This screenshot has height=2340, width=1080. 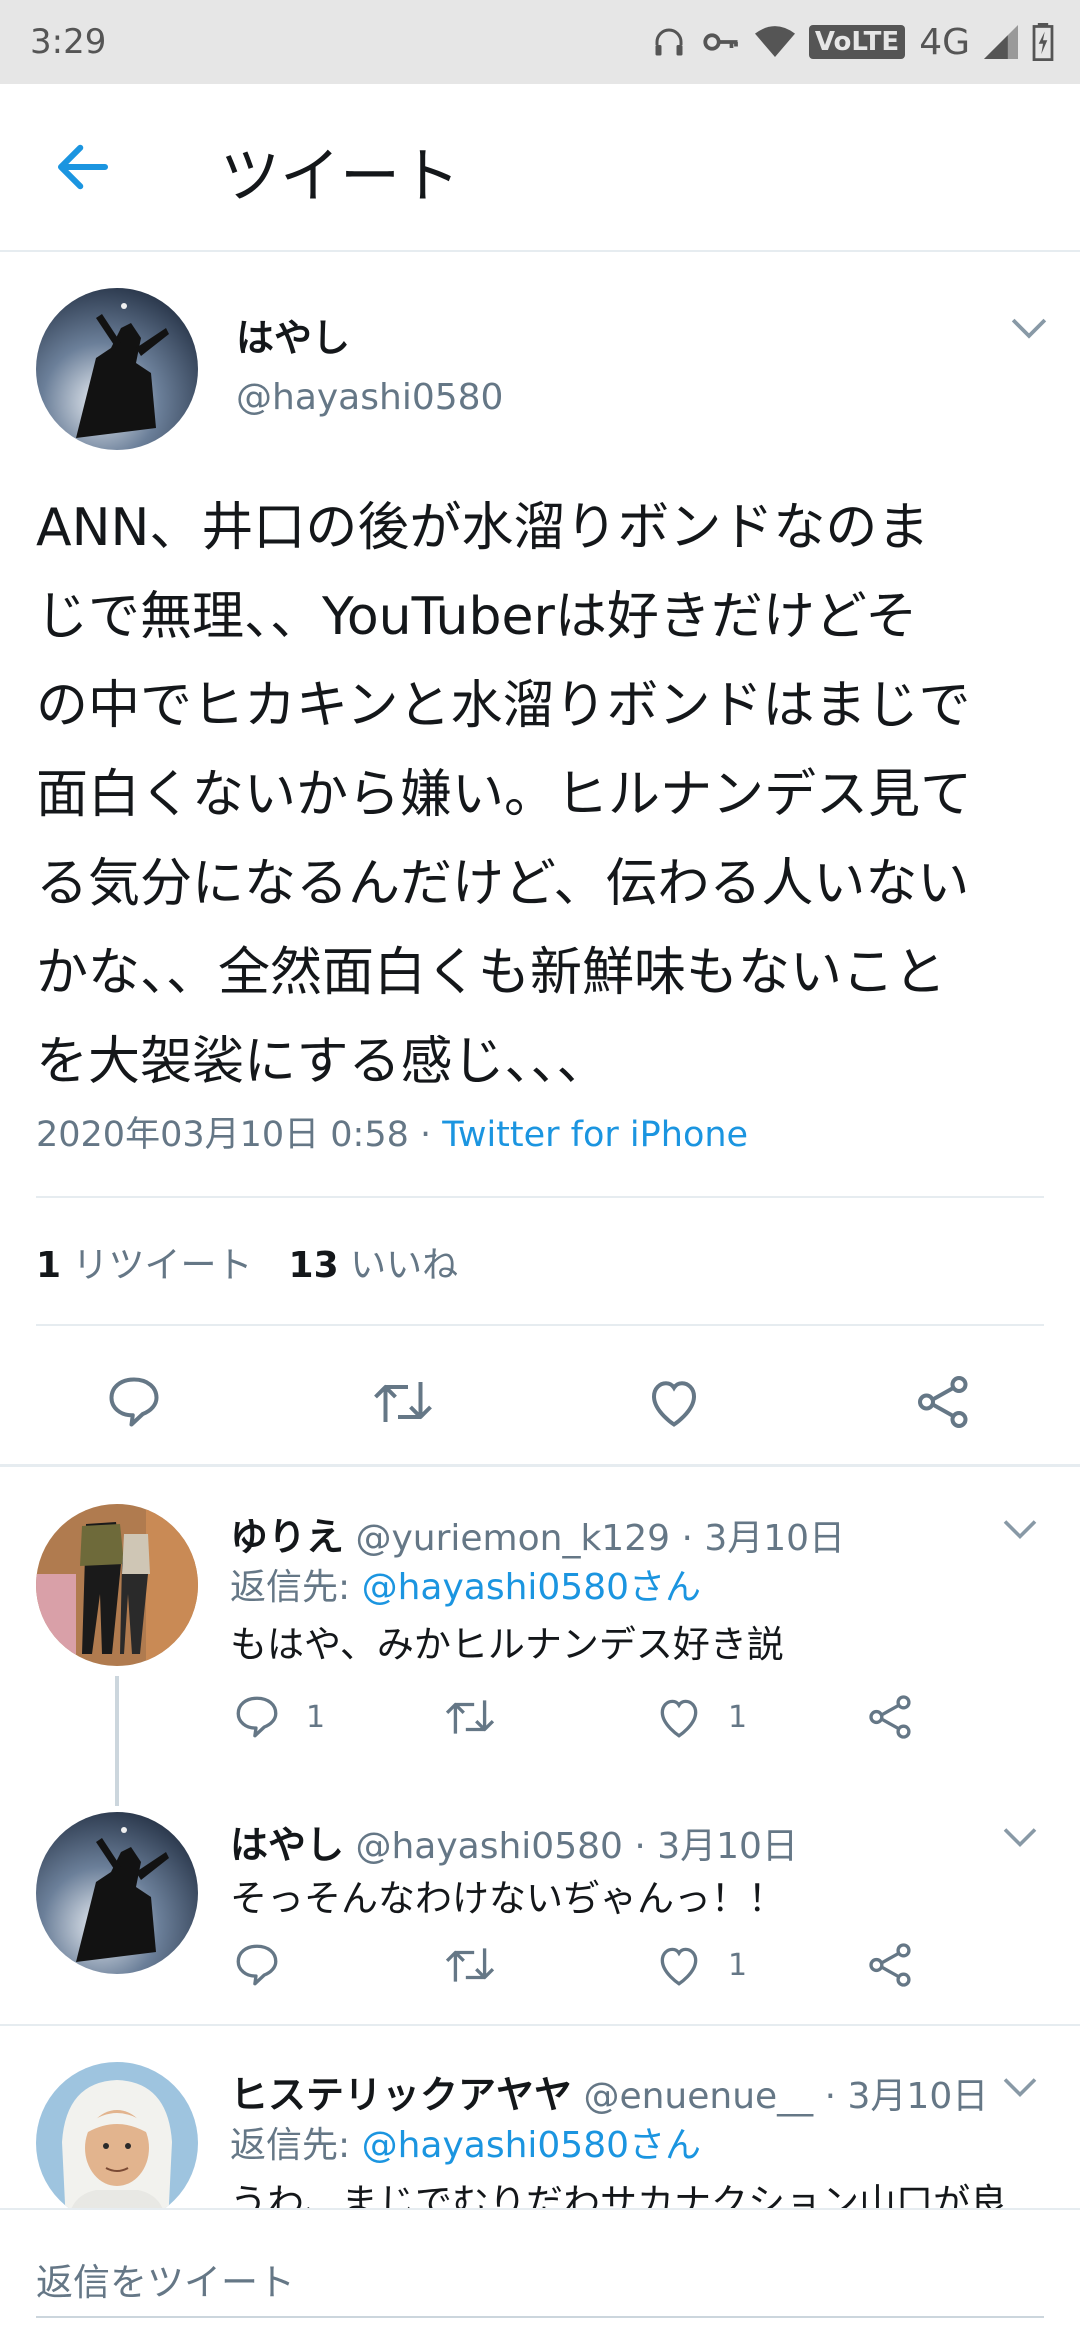 I want to click on reply-header: はやし @hayashi0580 · 3月10日, so click(x=514, y=1841).